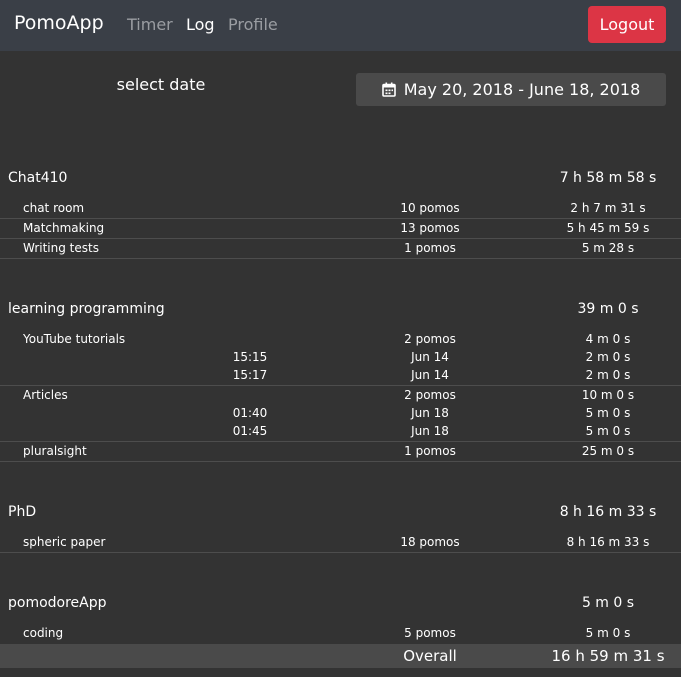 The width and height of the screenshot is (681, 677). What do you see at coordinates (253, 24) in the screenshot?
I see `nav-link-profile: Profile` at bounding box center [253, 24].